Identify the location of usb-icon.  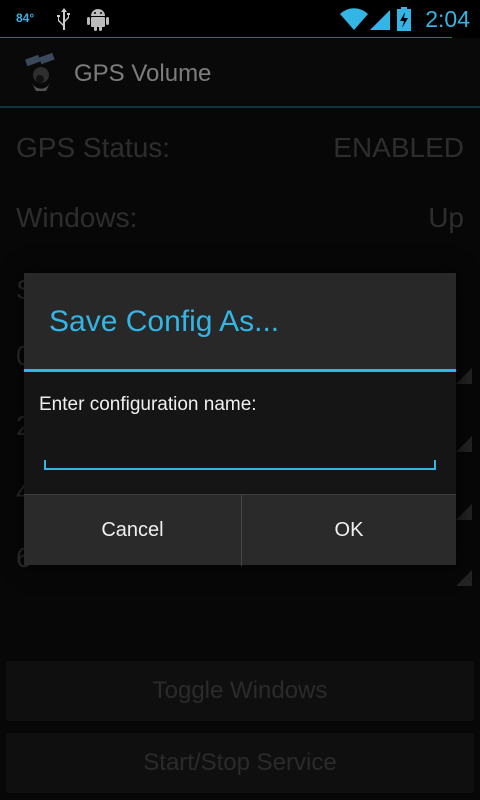
(63, 19).